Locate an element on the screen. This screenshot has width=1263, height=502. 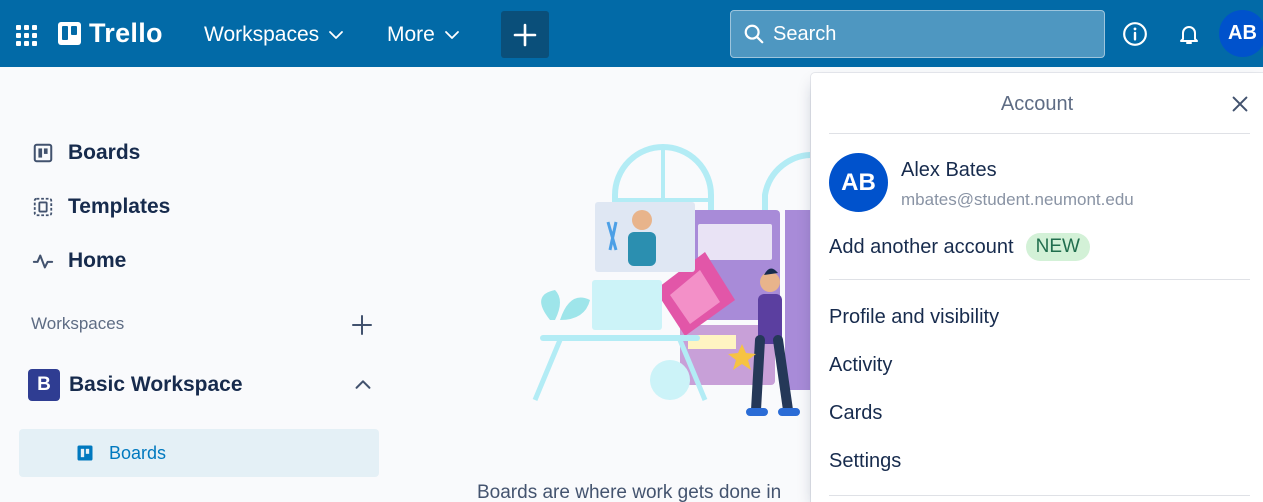
workspaces-menu-label: Workspaces is located at coordinates (262, 34).